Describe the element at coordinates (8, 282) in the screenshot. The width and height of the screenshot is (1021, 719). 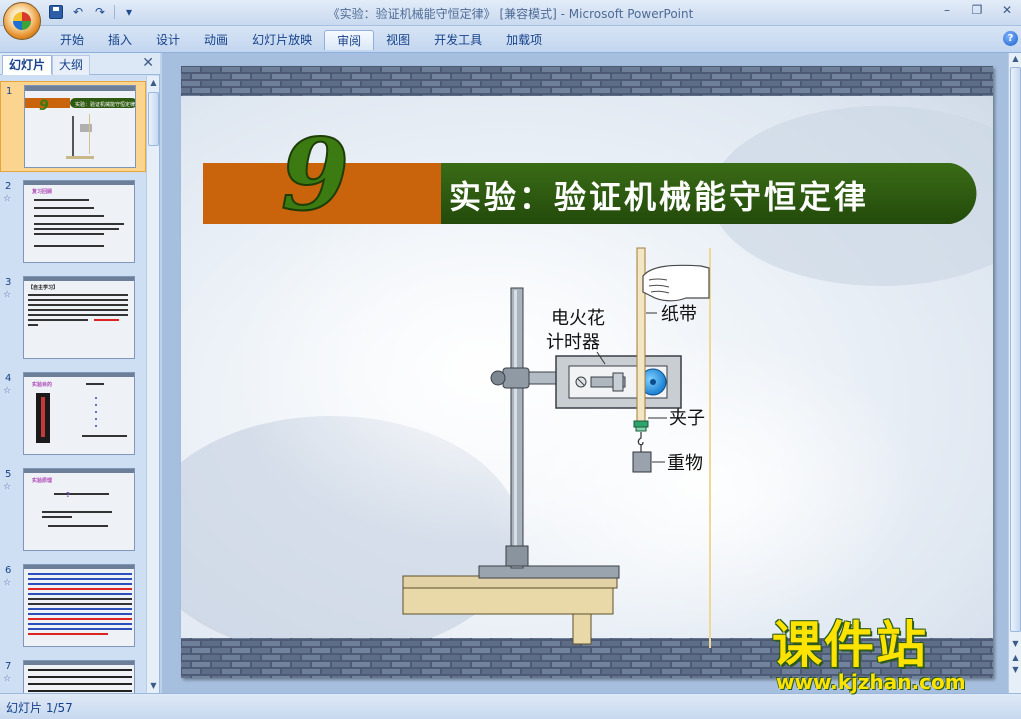
I see `slide-number: 3` at that location.